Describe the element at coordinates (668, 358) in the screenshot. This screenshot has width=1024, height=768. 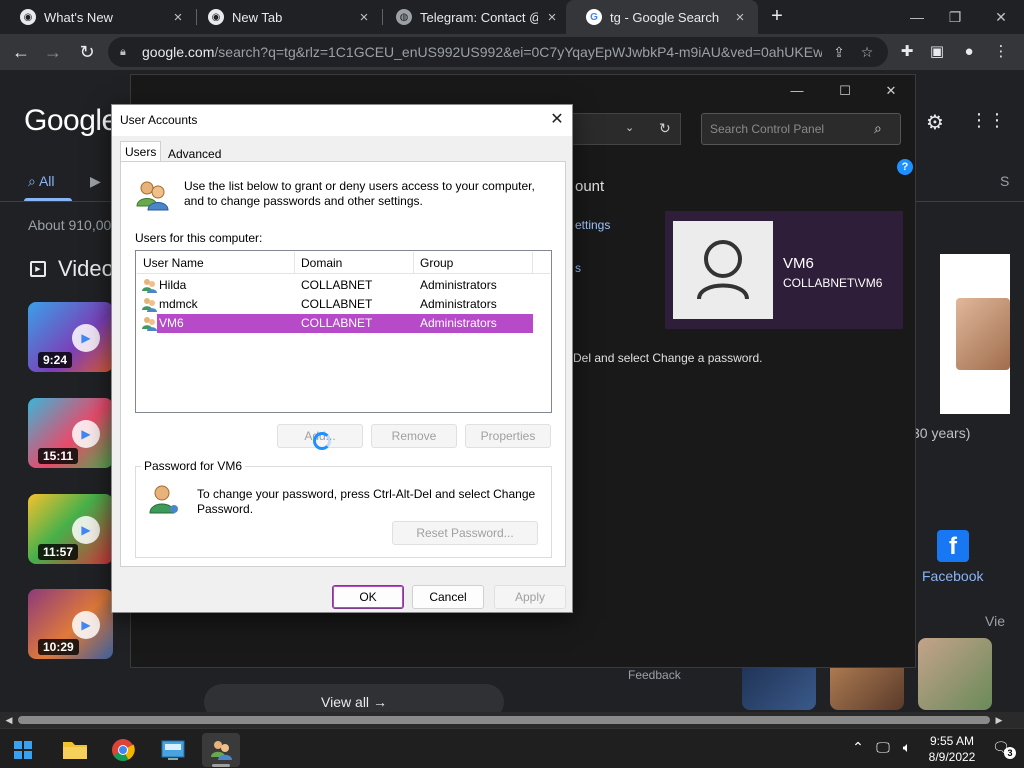
I see `password-instructions: Del and select Change a password.` at that location.